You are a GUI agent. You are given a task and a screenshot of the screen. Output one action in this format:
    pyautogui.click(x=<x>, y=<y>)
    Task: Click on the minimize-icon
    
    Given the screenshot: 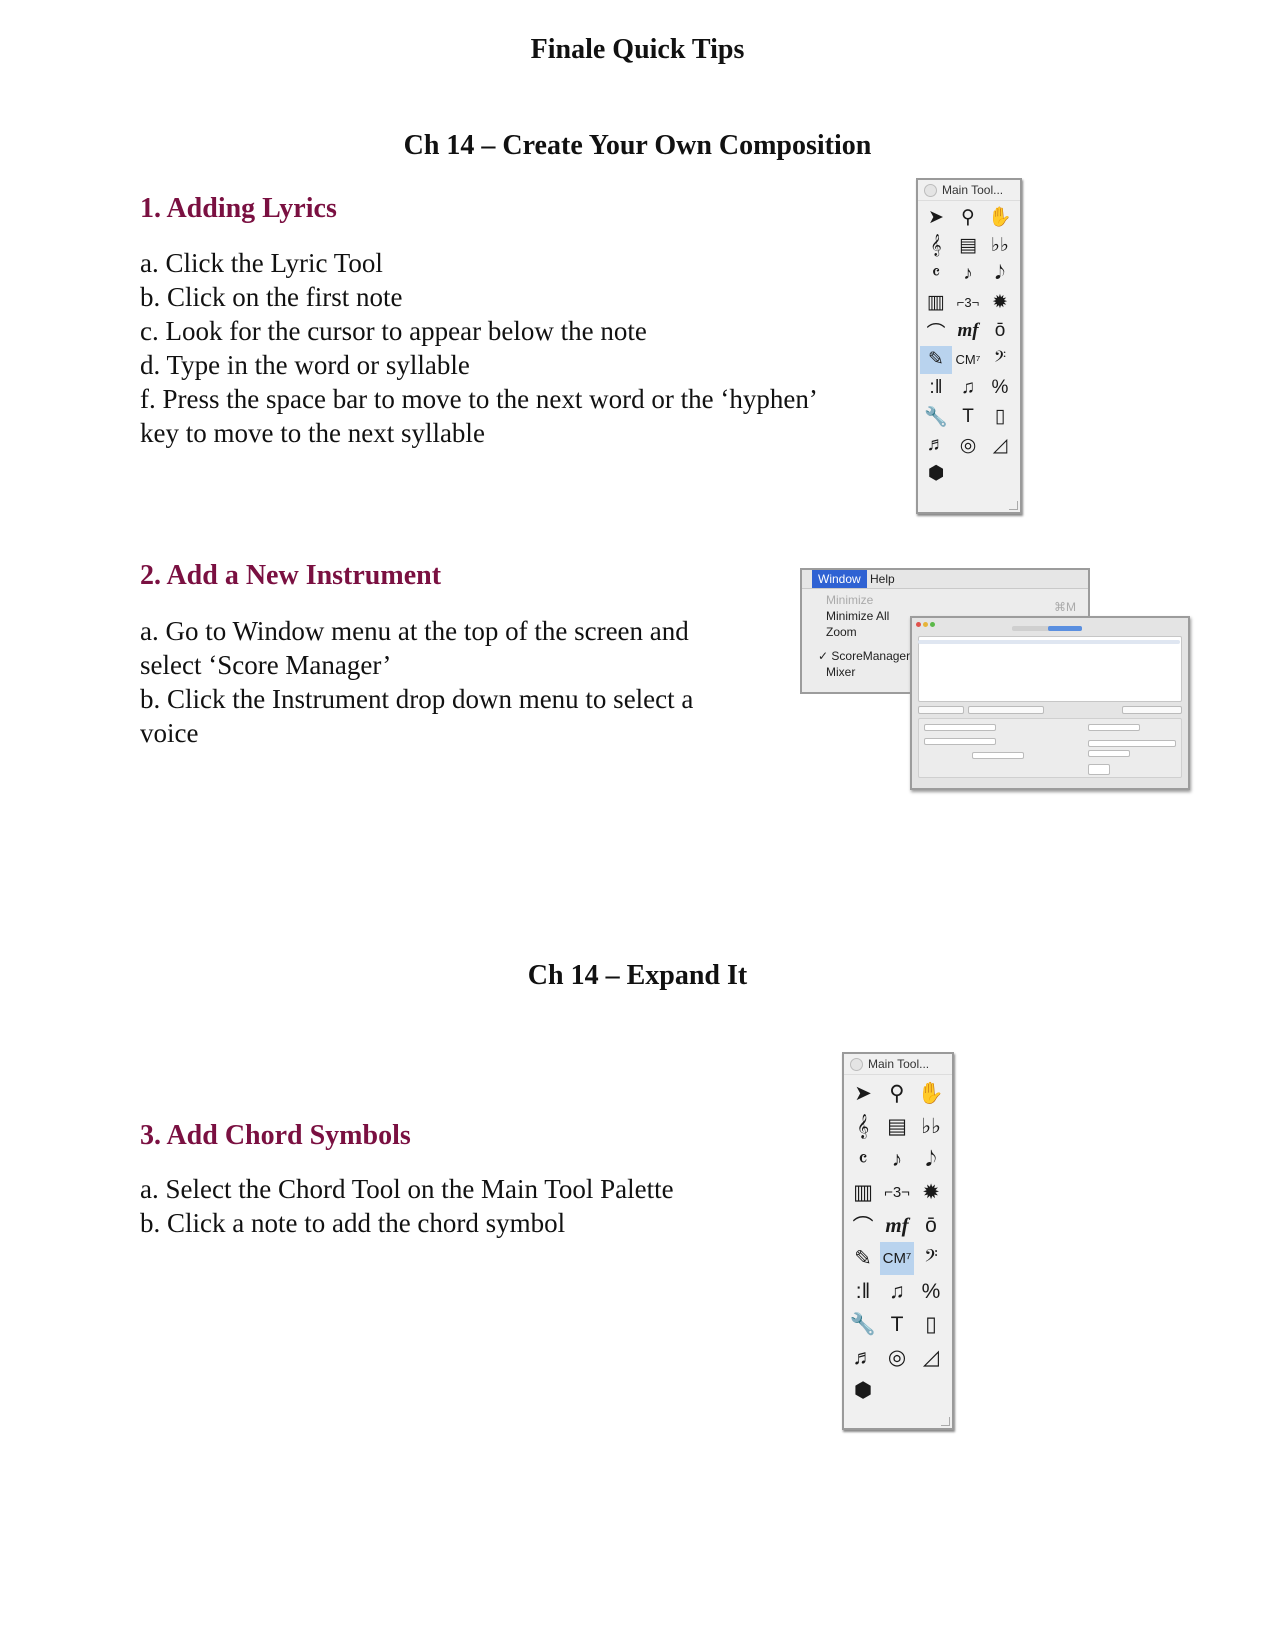 What is the action you would take?
    pyautogui.click(x=925, y=624)
    